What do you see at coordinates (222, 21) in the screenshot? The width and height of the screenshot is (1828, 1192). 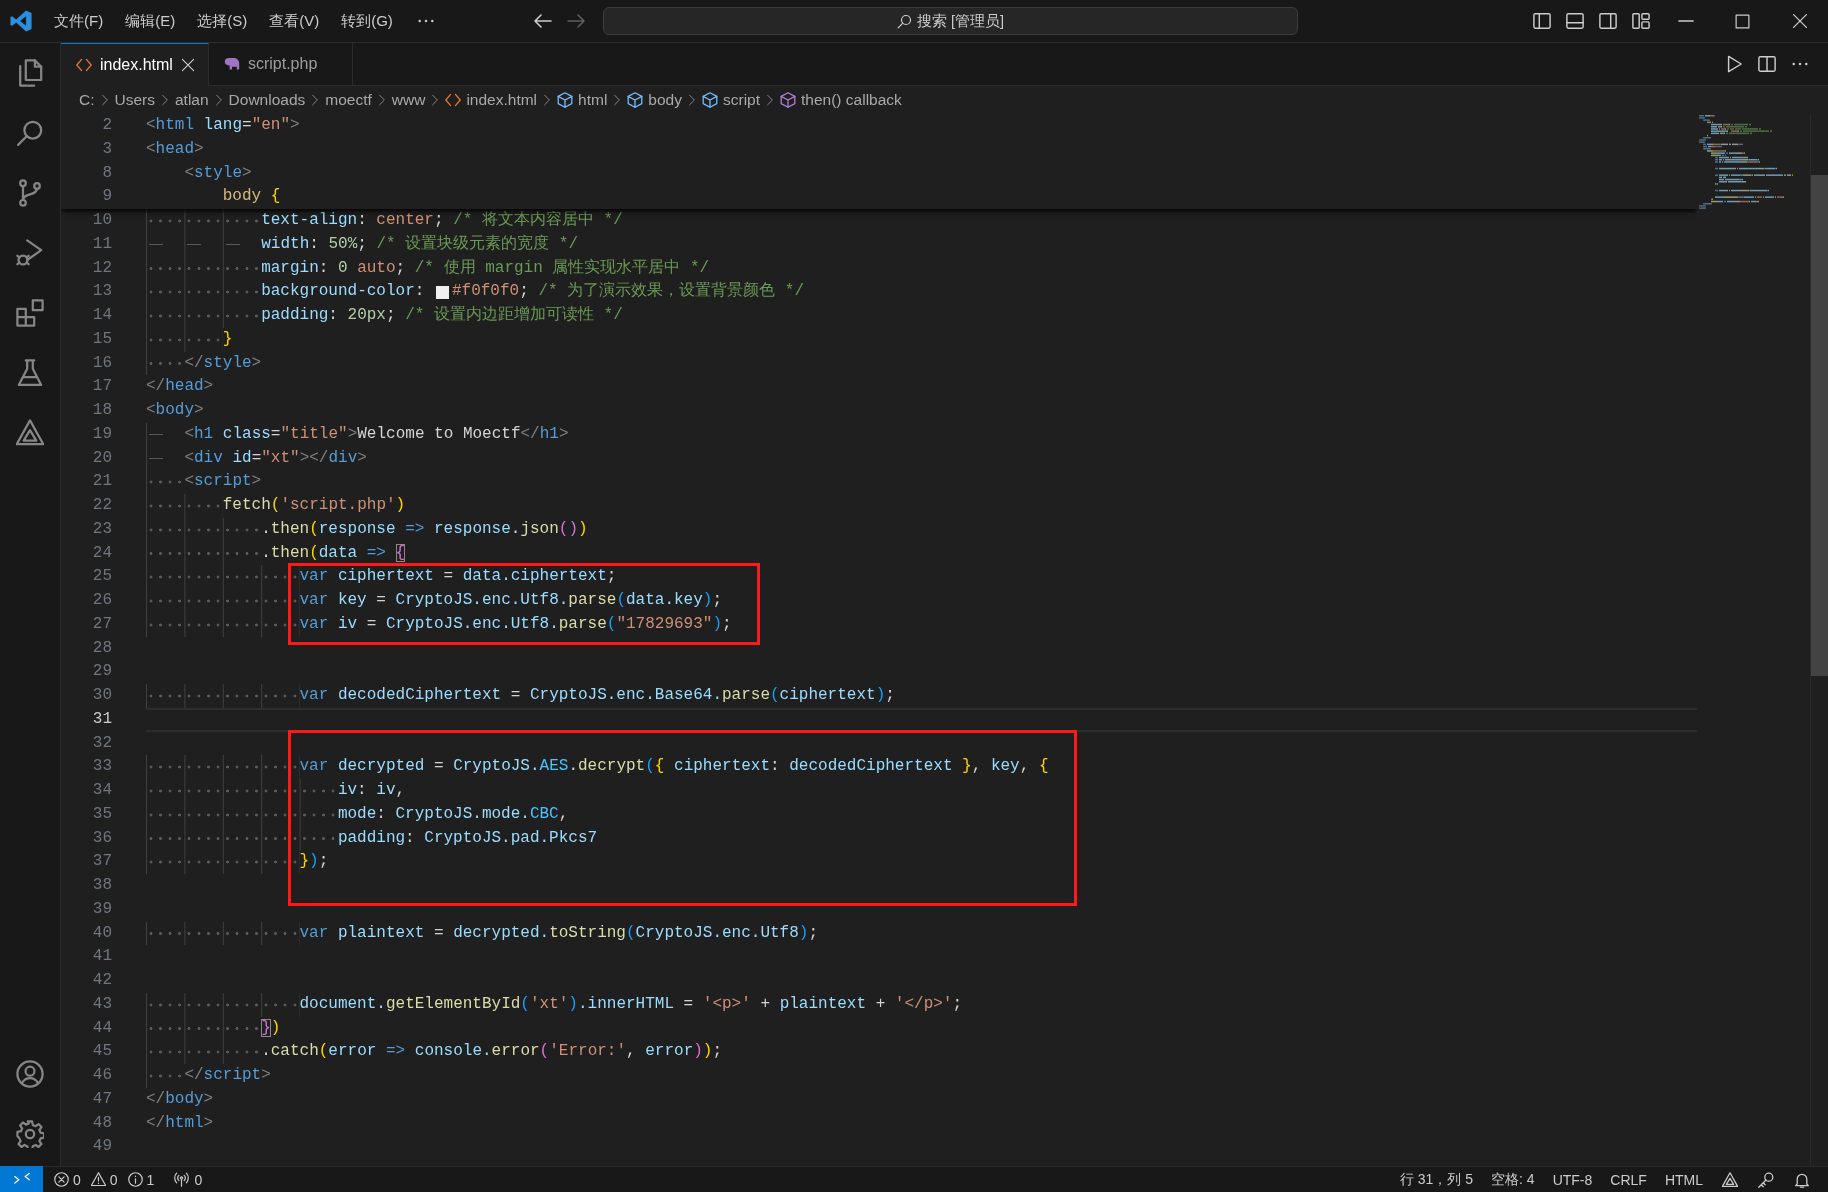 I see `menu-item: 选择(S)` at bounding box center [222, 21].